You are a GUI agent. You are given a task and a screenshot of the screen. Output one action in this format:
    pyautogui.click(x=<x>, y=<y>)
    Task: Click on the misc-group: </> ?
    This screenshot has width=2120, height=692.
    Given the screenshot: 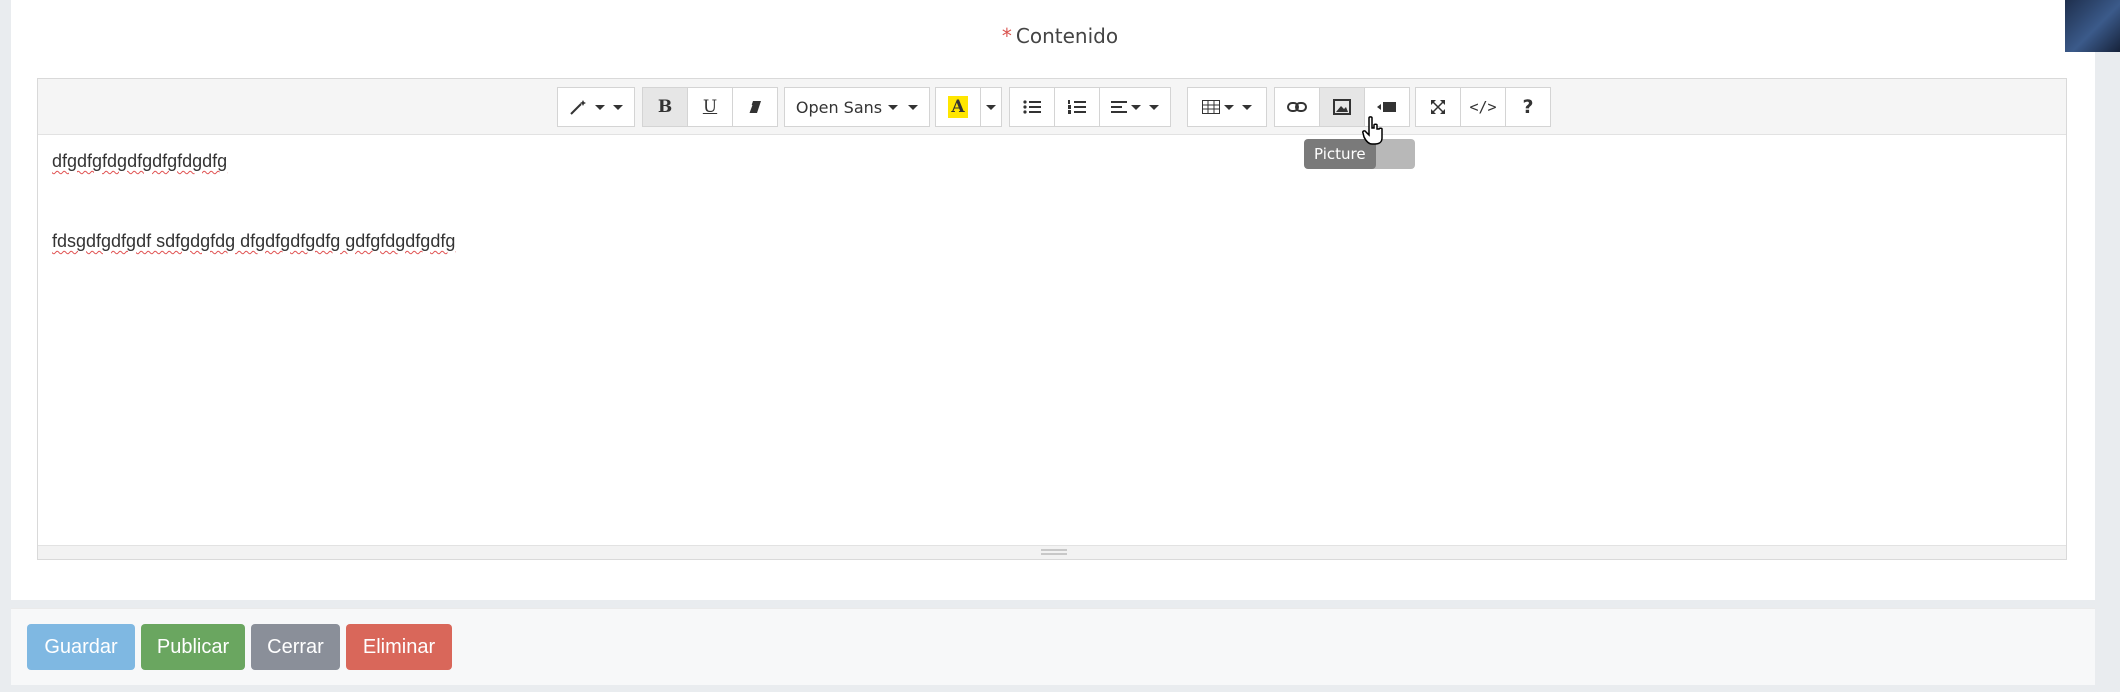 What is the action you would take?
    pyautogui.click(x=1483, y=107)
    